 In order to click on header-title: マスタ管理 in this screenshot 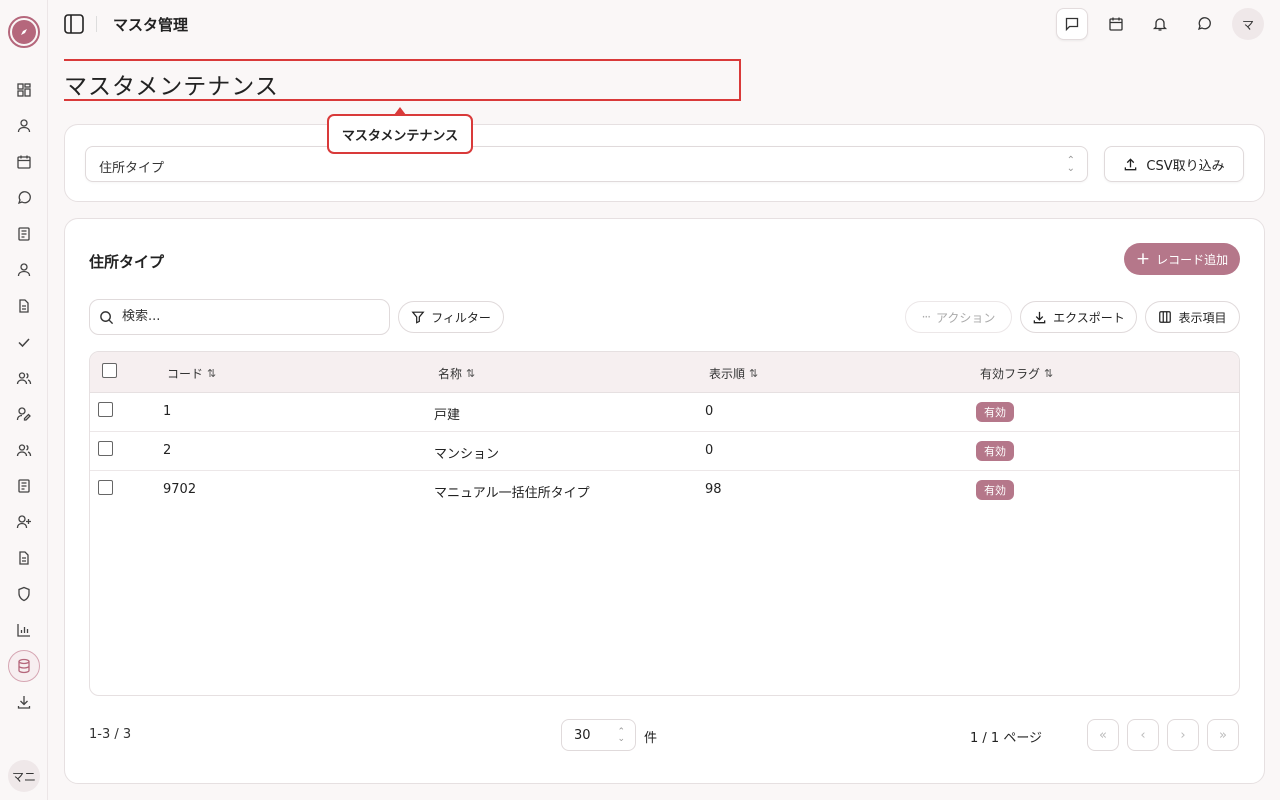, I will do `click(151, 25)`.